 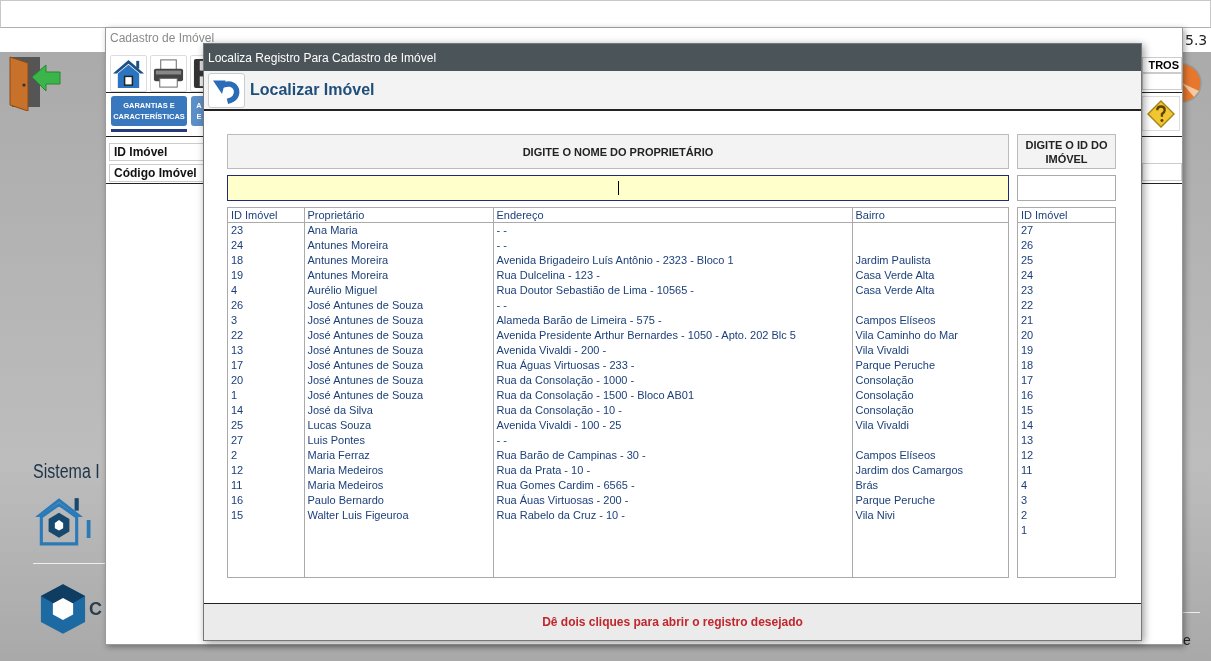 What do you see at coordinates (672, 290) in the screenshot?
I see `table-cell: Rua Doutor Sebastião de Lima - 10565 -` at bounding box center [672, 290].